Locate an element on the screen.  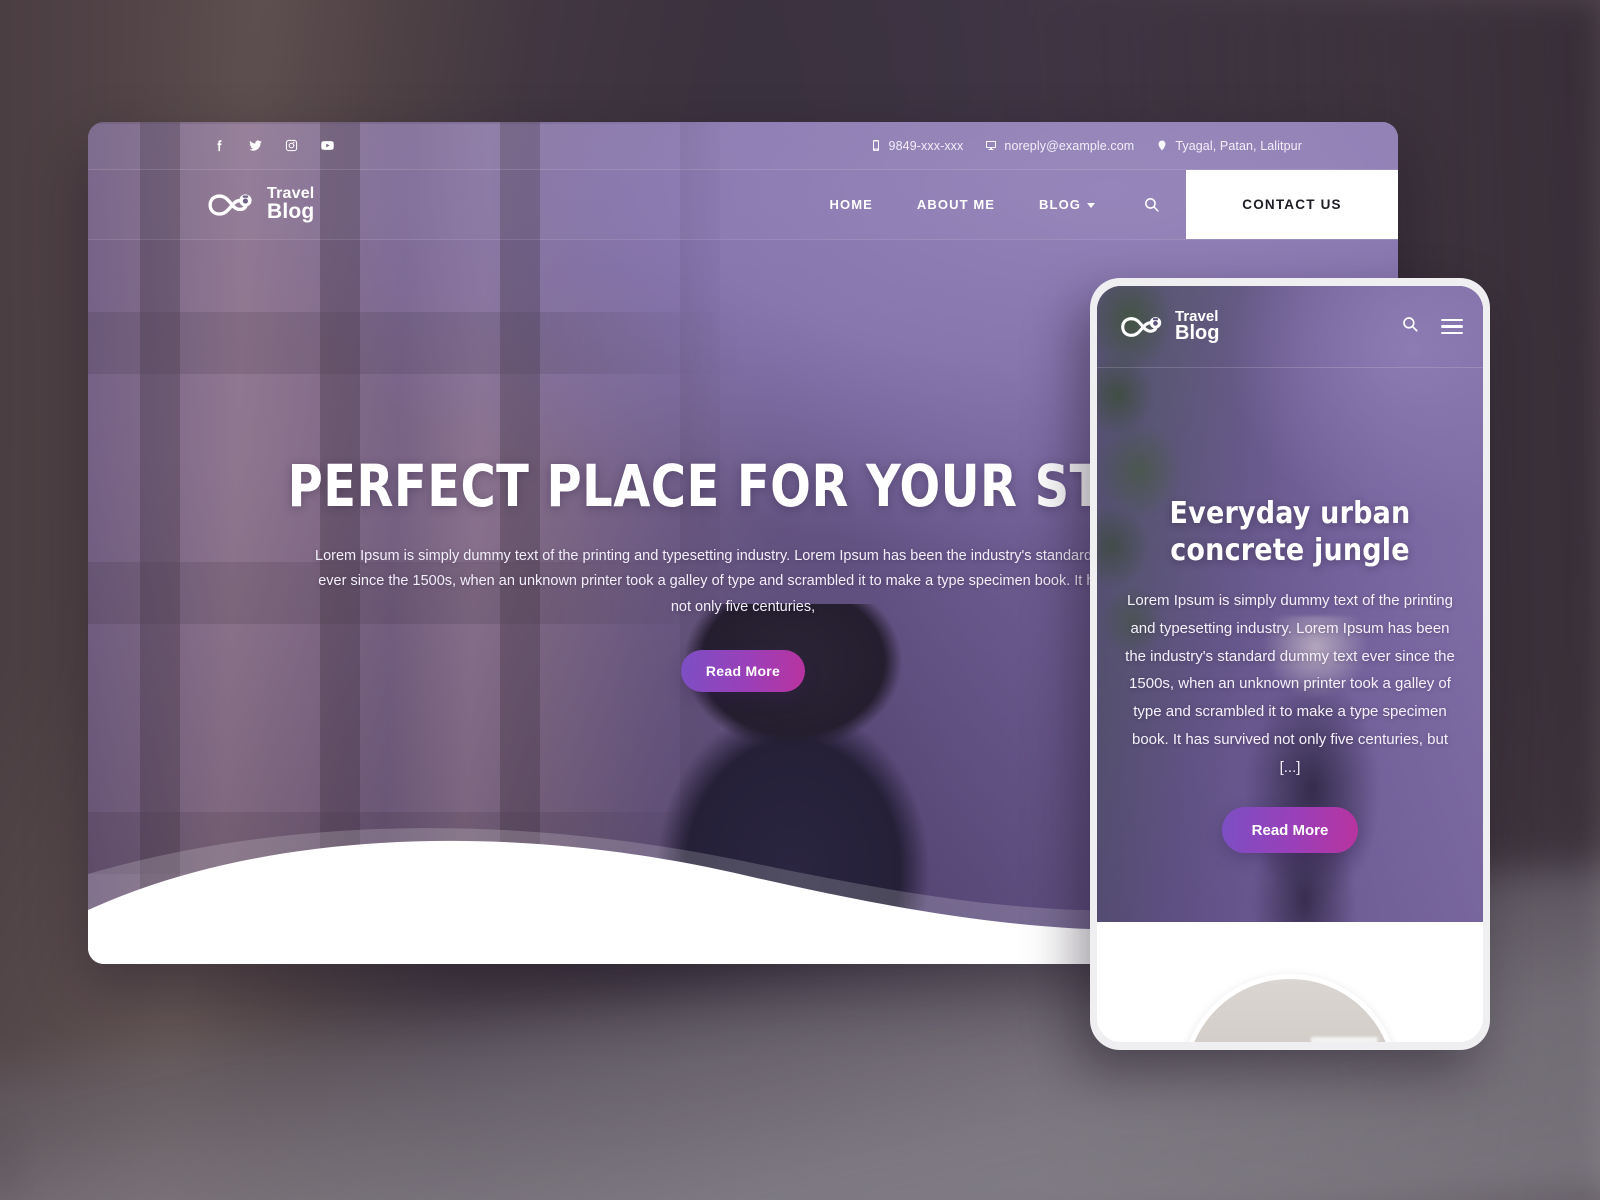
address-text: Tyagal, Patan, Lalitpur is located at coordinates (1238, 145).